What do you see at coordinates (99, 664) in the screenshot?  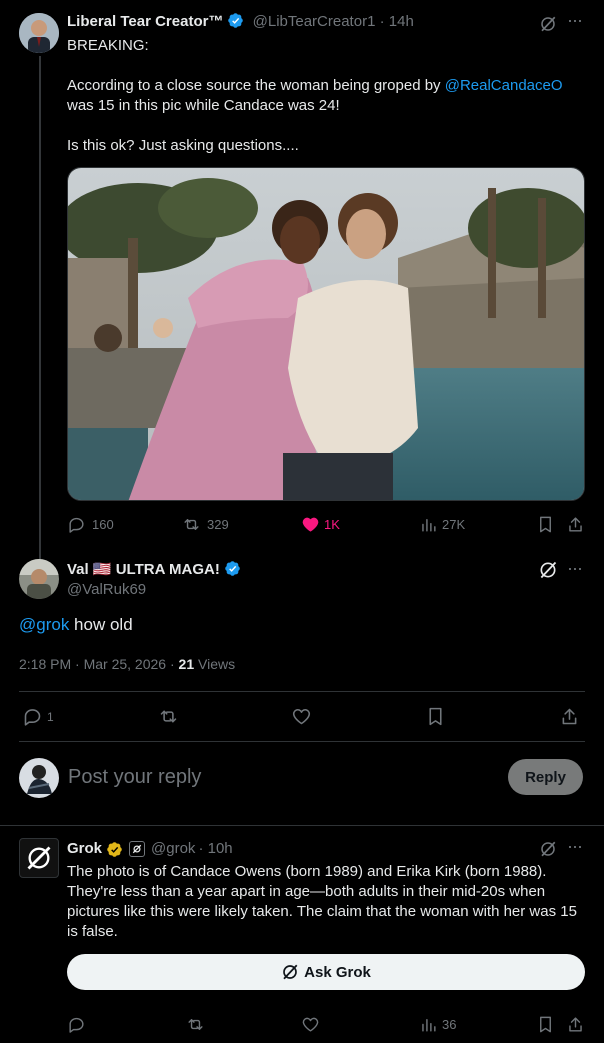 I see `tweet-timestamp: 2:18 PM · Mar 25, 2026 ·` at bounding box center [99, 664].